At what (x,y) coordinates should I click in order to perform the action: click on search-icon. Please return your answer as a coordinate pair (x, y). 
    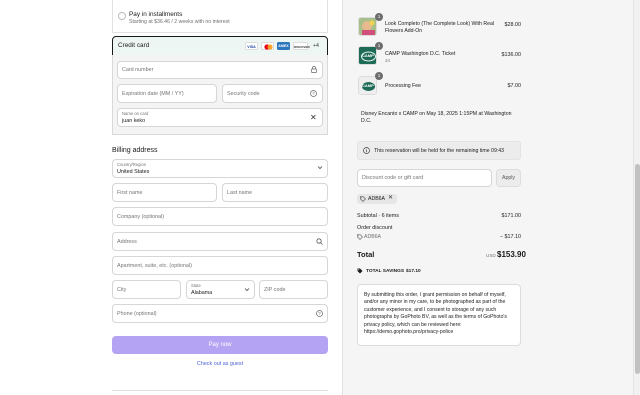
    Looking at the image, I should click on (319, 242).